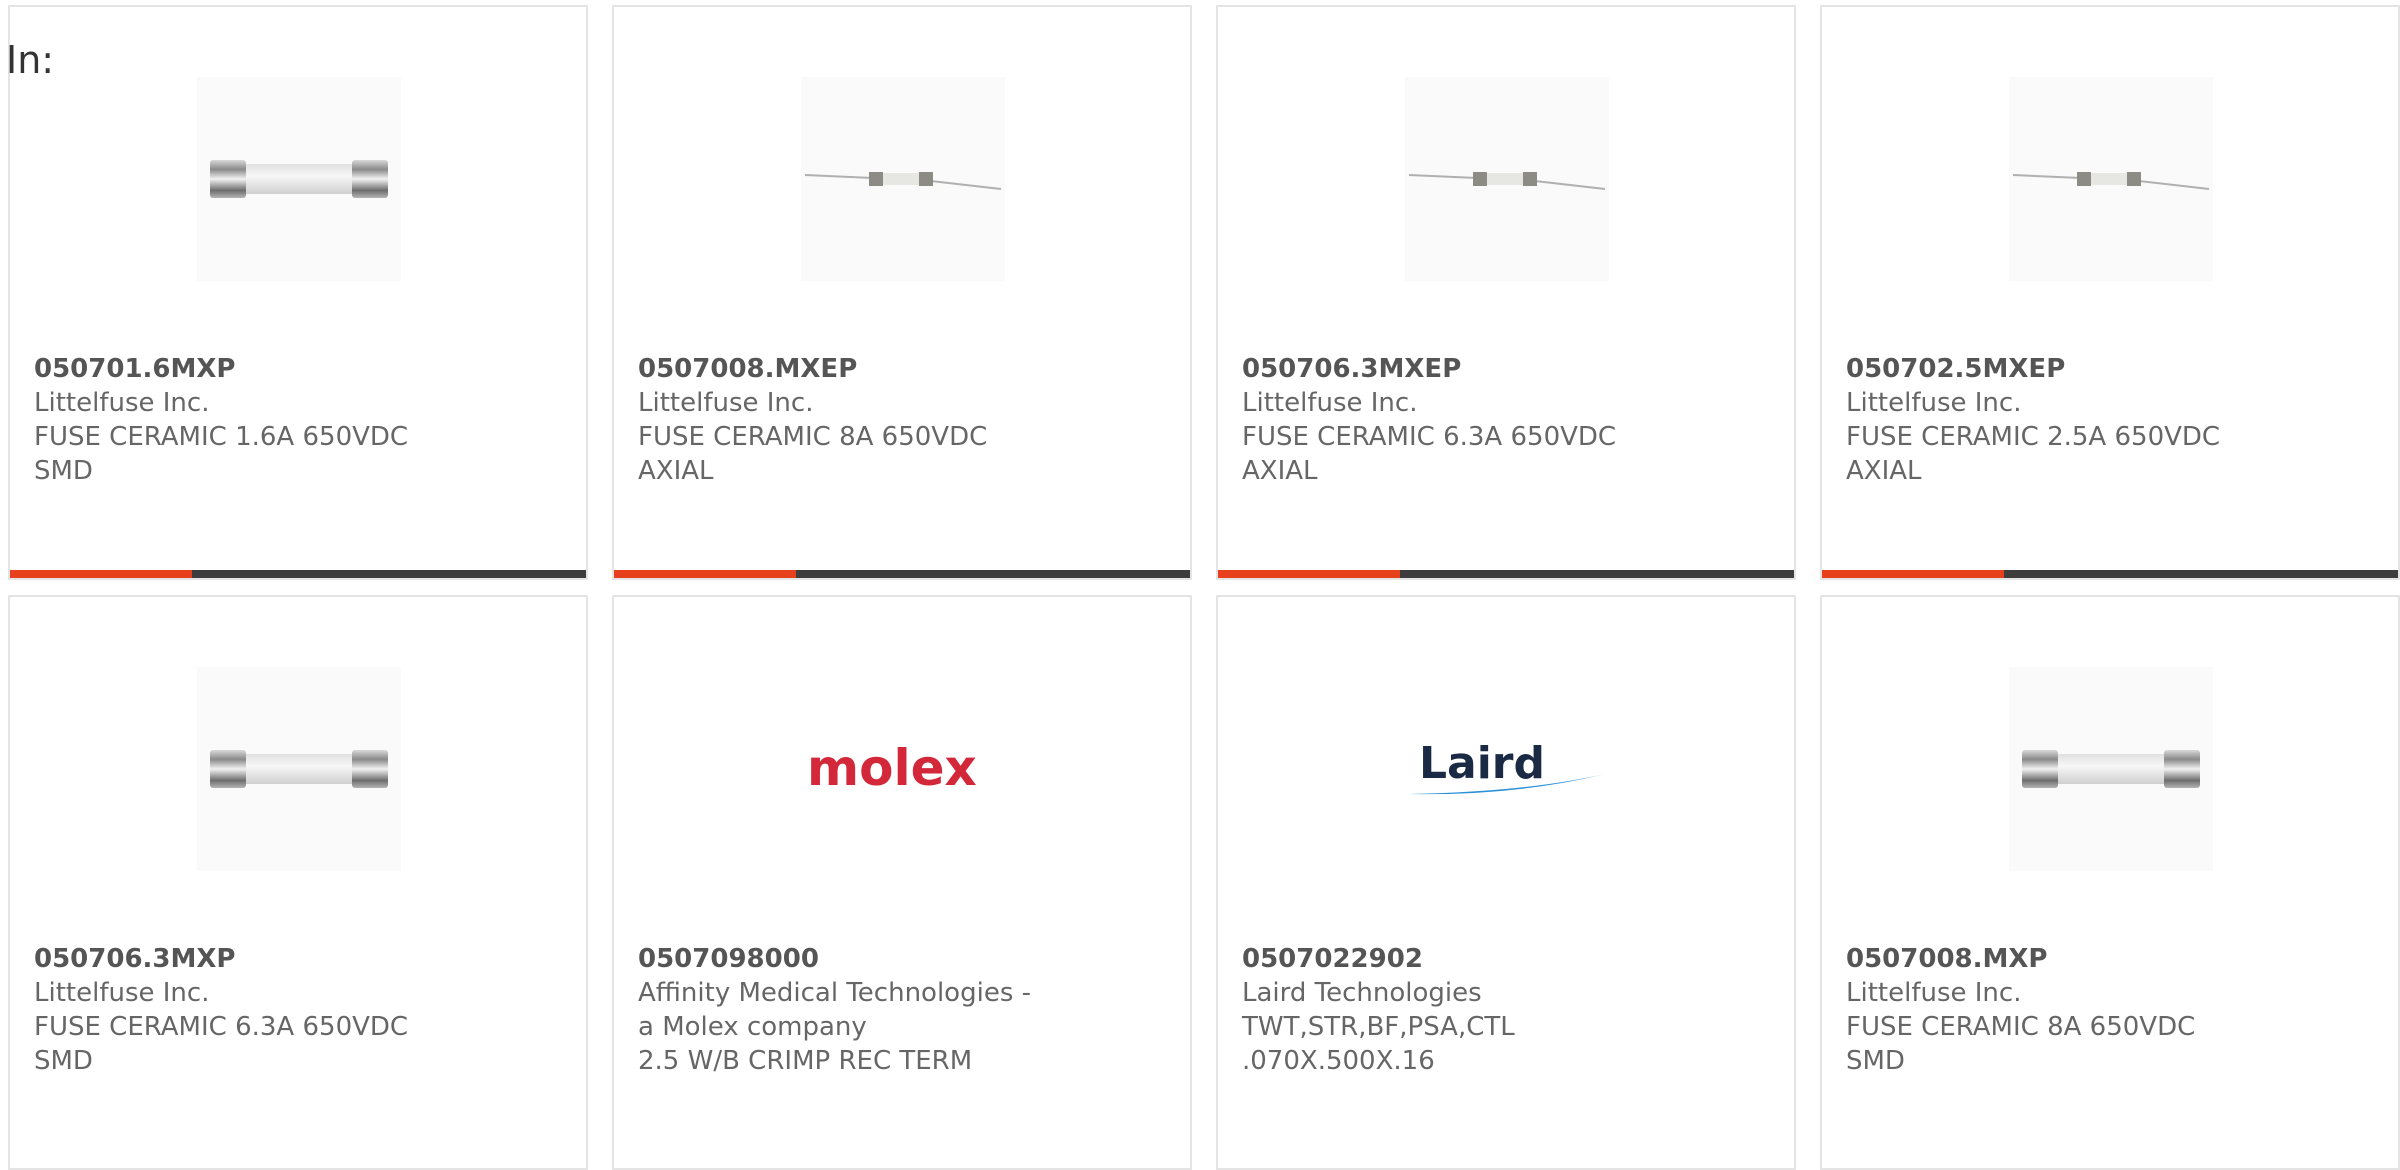 The height and width of the screenshot is (1170, 2400). What do you see at coordinates (1442, 369) in the screenshot?
I see `part-number: 050706.3MXEP` at bounding box center [1442, 369].